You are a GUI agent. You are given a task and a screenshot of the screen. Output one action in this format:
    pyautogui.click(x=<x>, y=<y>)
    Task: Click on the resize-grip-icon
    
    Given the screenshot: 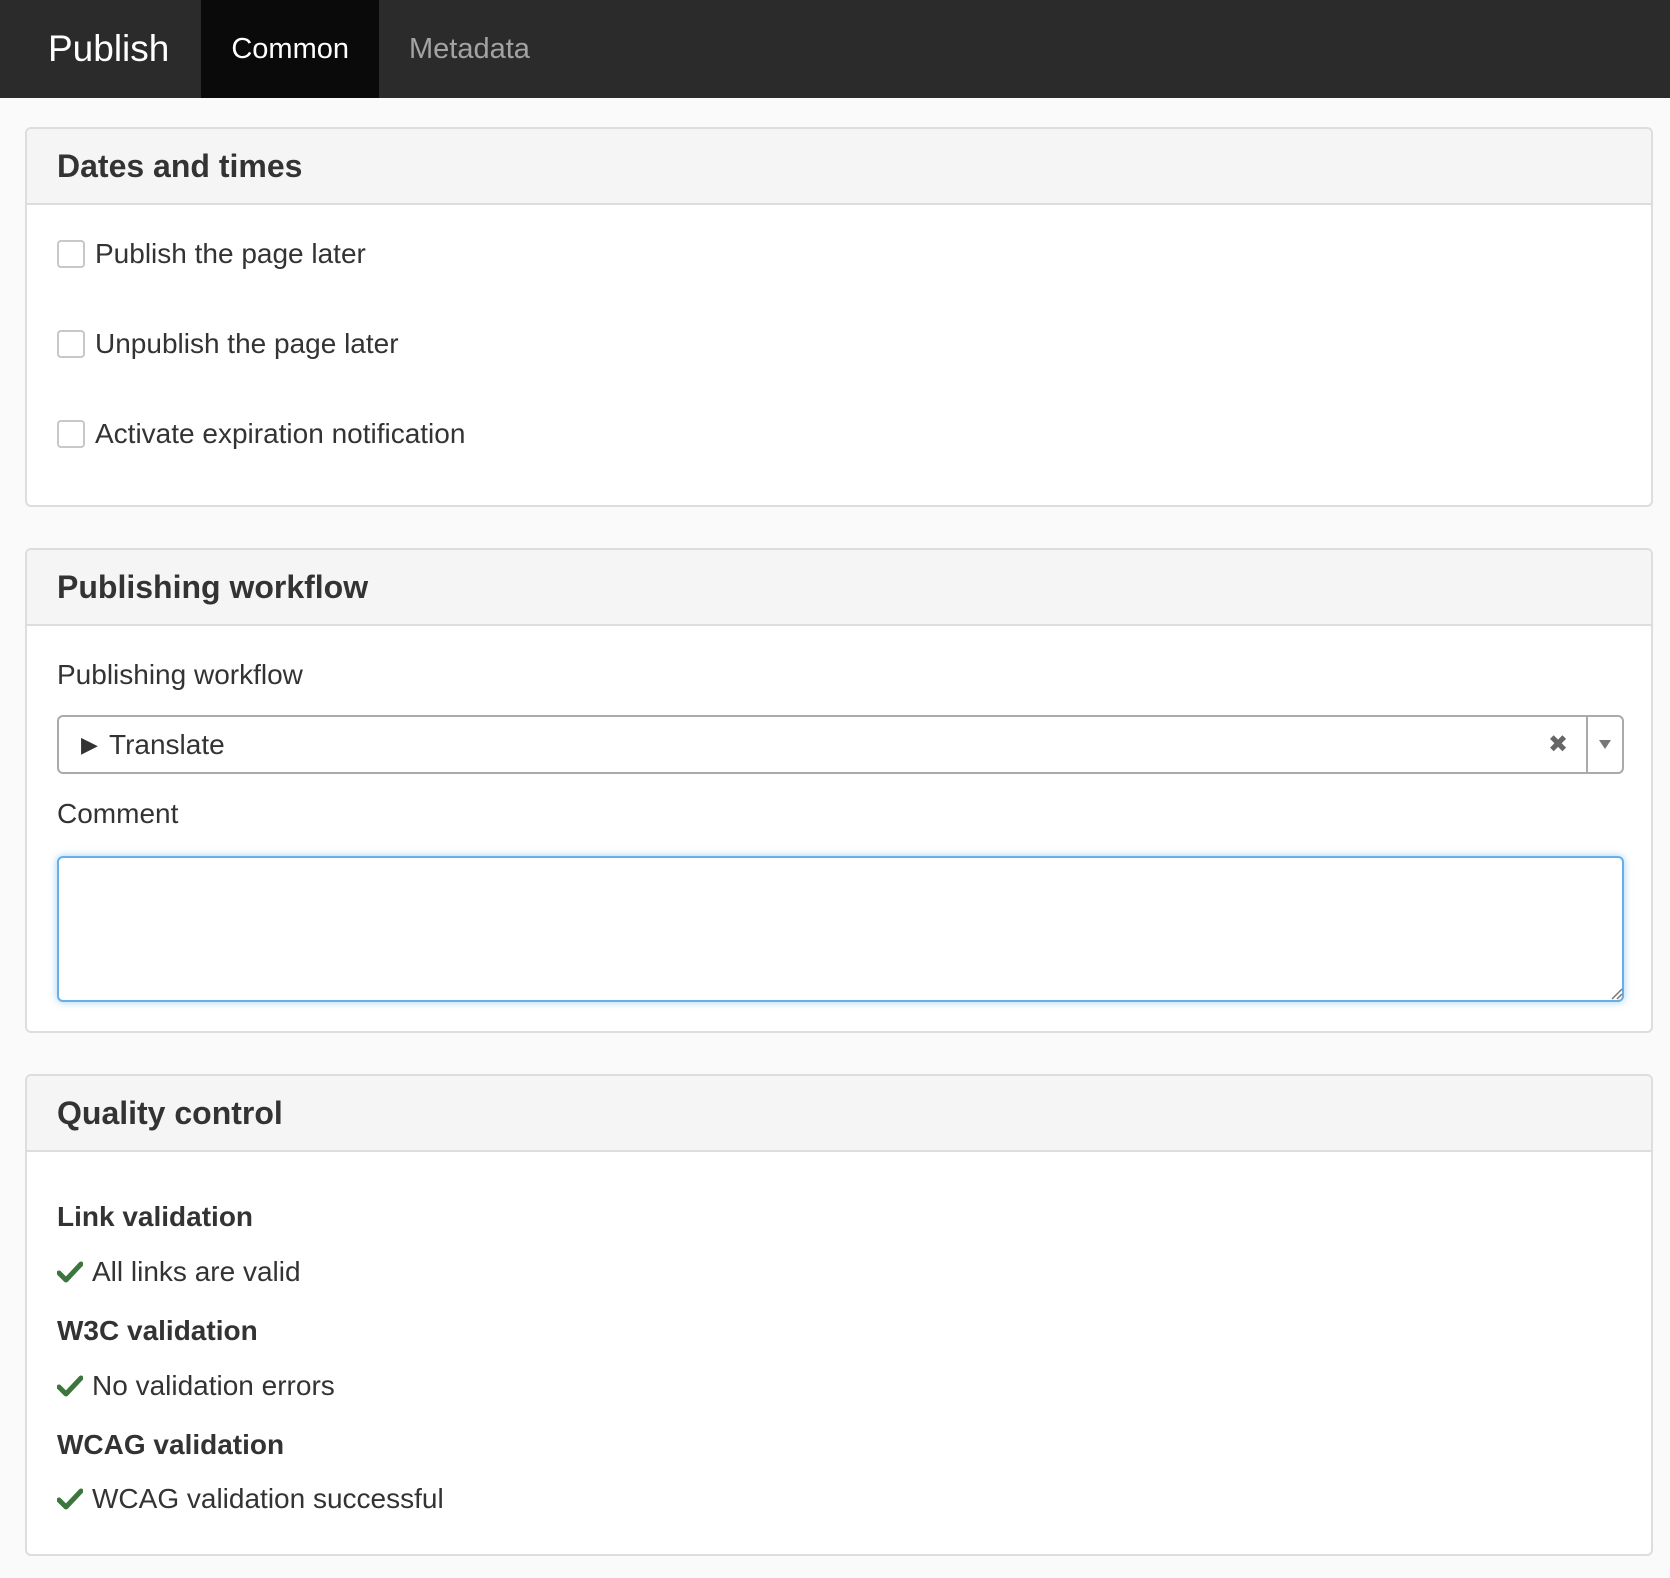 What is the action you would take?
    pyautogui.click(x=1617, y=994)
    